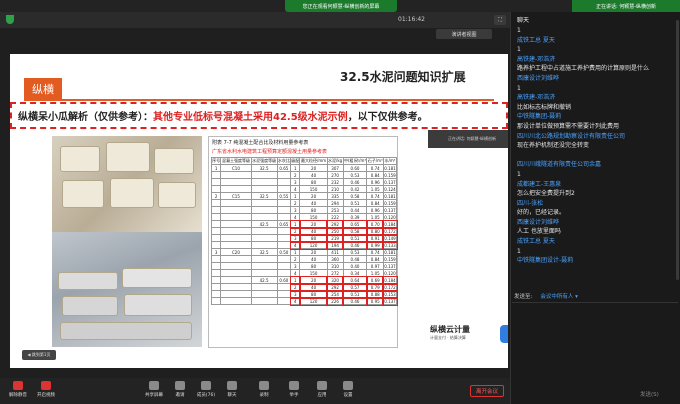  I want to click on table-cell: 0.96, so click(375, 210).